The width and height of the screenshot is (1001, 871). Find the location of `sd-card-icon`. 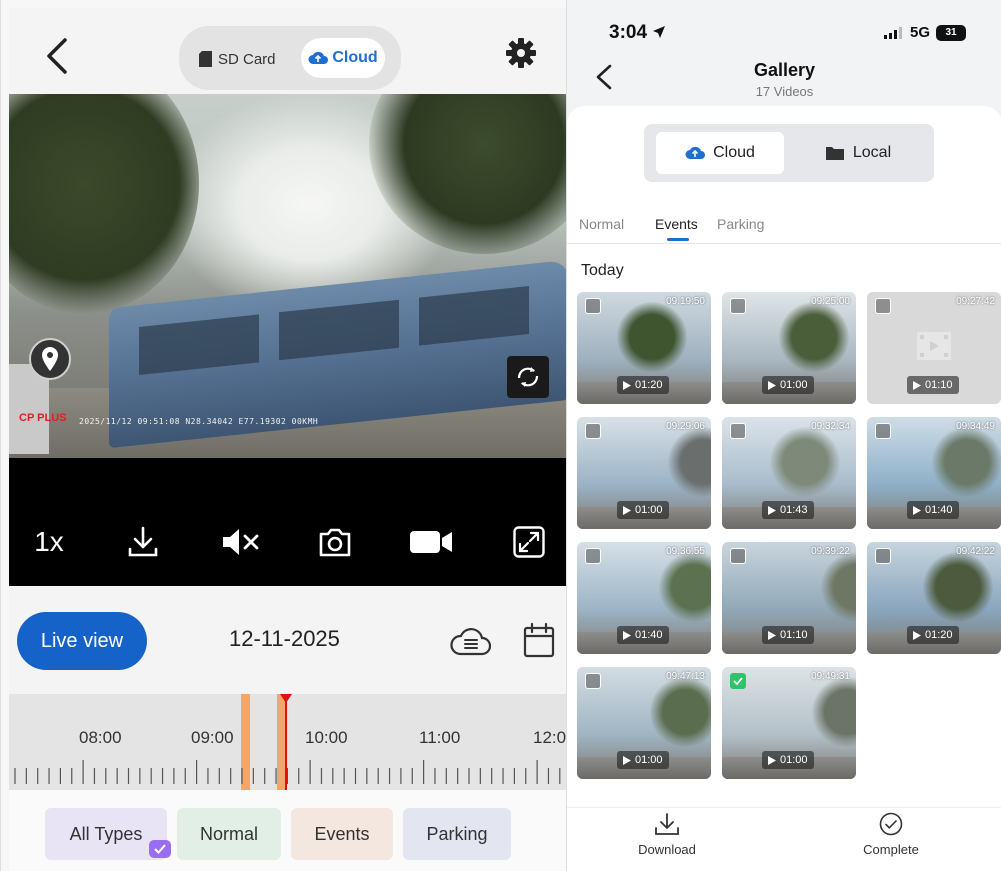

sd-card-icon is located at coordinates (205, 59).